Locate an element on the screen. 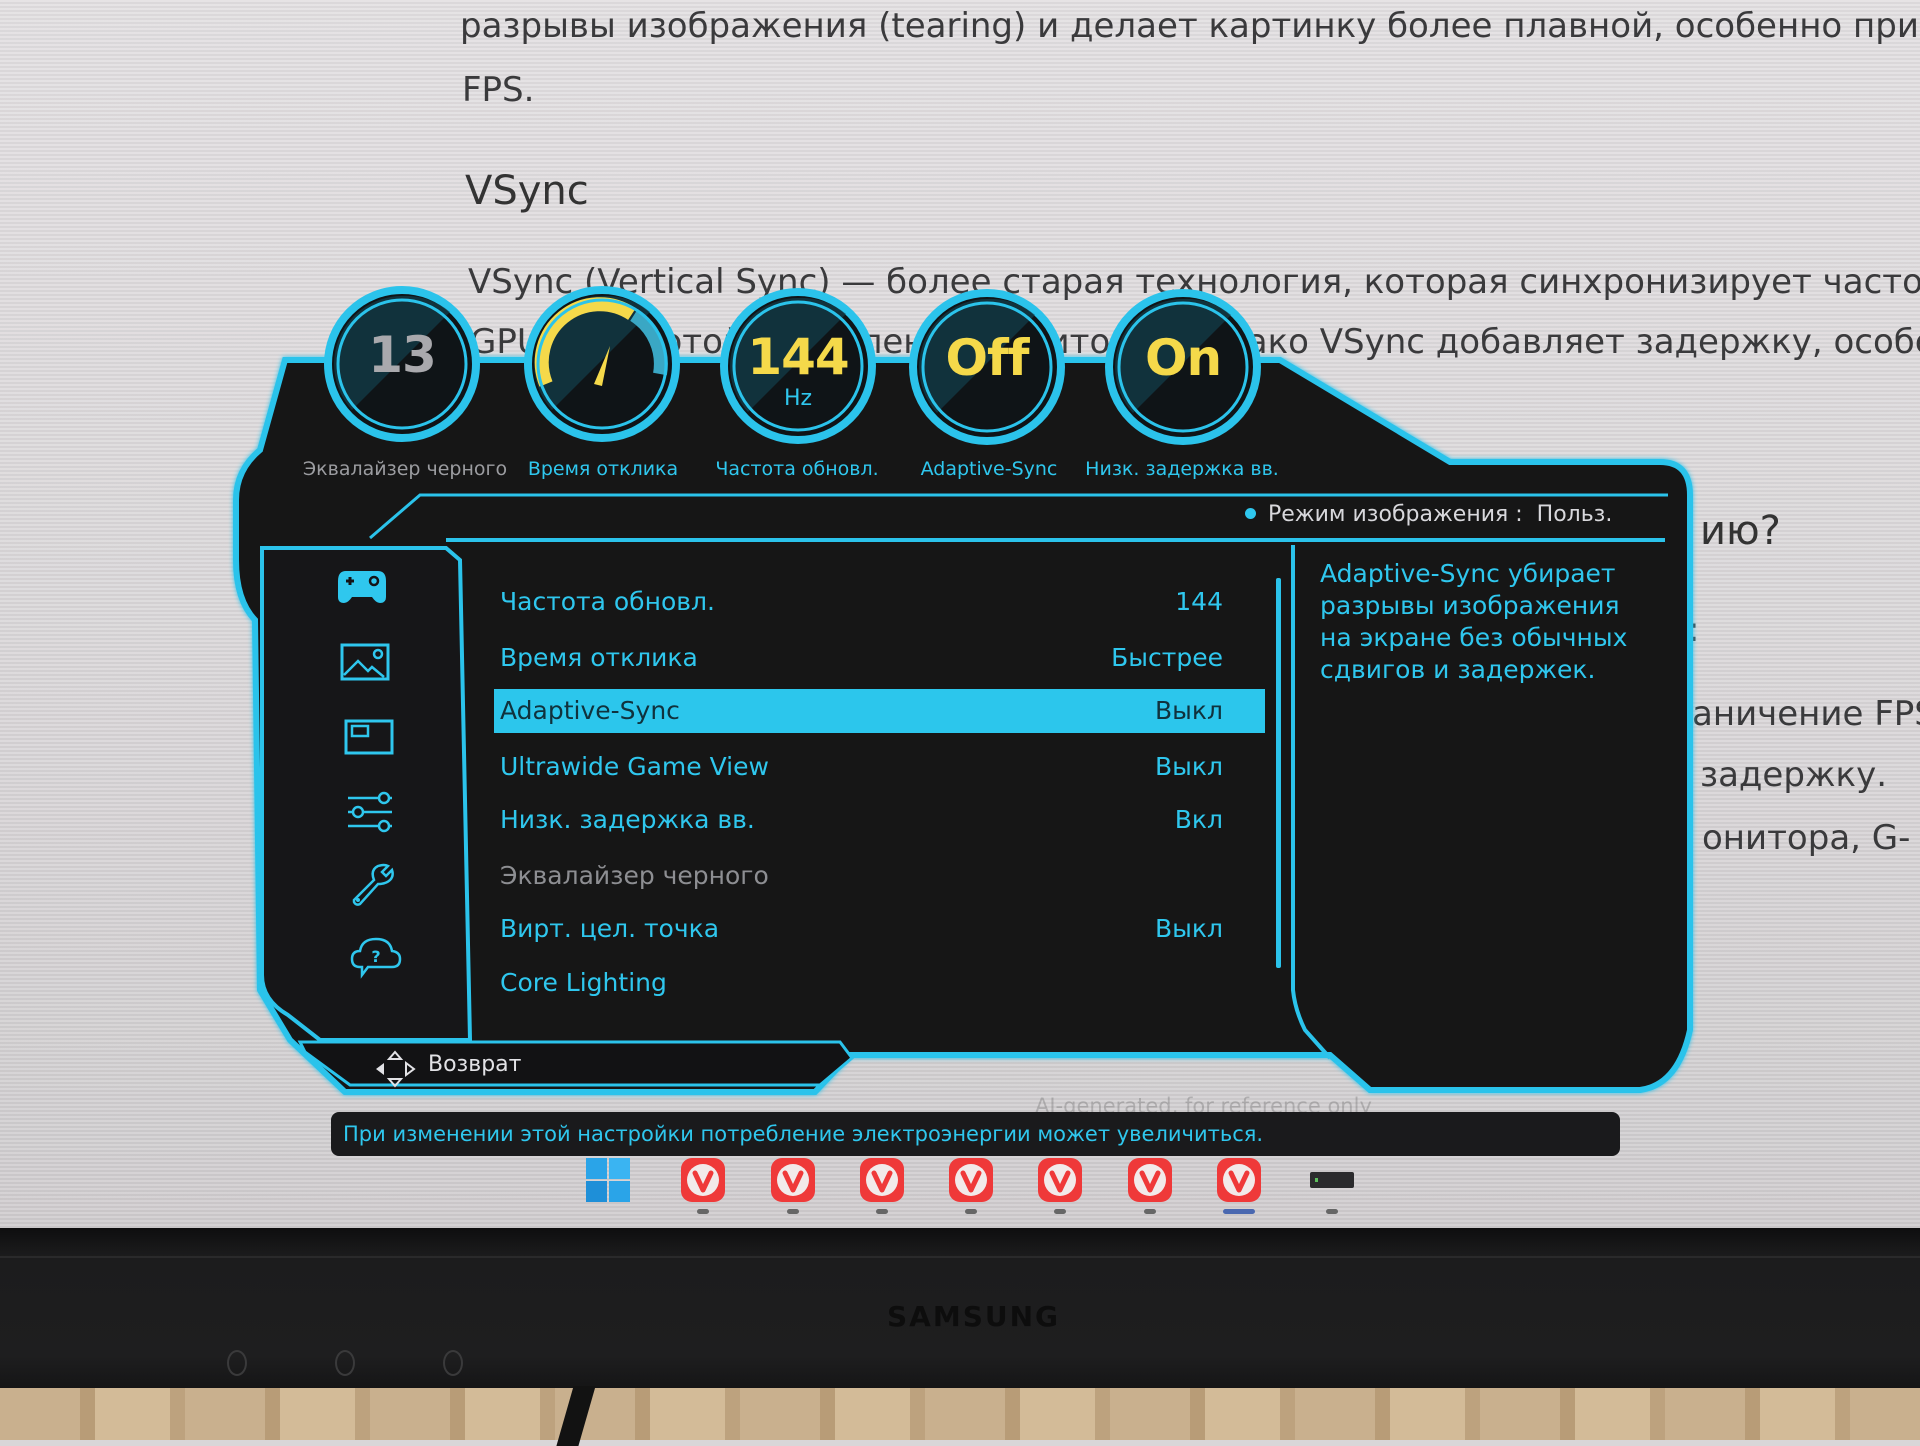 The image size is (1920, 1446). menu-item-label: Низк. задержка вв. is located at coordinates (627, 819).